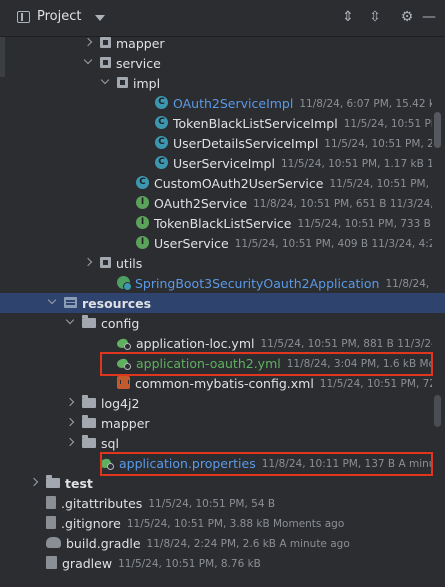 The height and width of the screenshot is (587, 445). Describe the element at coordinates (138, 83) in the screenshot. I see `tree-row-content: impl` at that location.